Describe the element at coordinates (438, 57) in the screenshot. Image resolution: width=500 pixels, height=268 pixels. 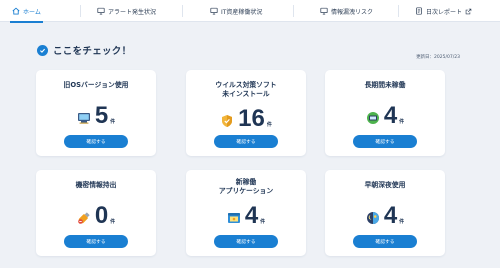
I see `updated-date: 更新日：2025/07/23` at that location.